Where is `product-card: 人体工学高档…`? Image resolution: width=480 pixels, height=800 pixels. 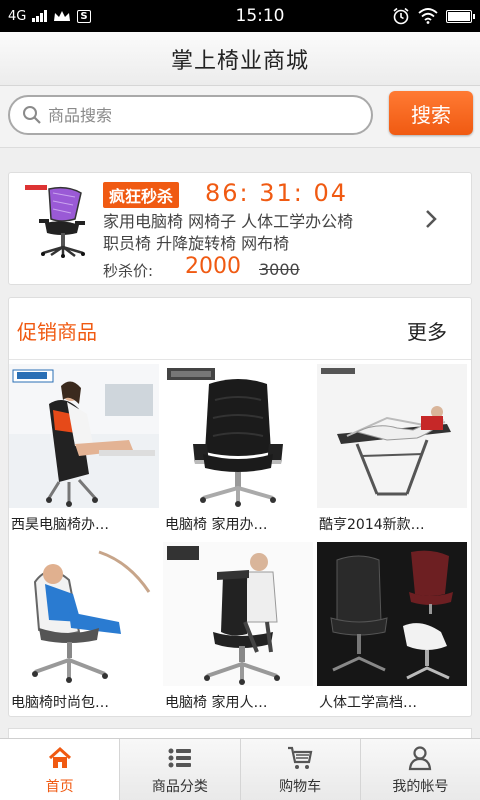
product-card: 人体工学高档… is located at coordinates (394, 630).